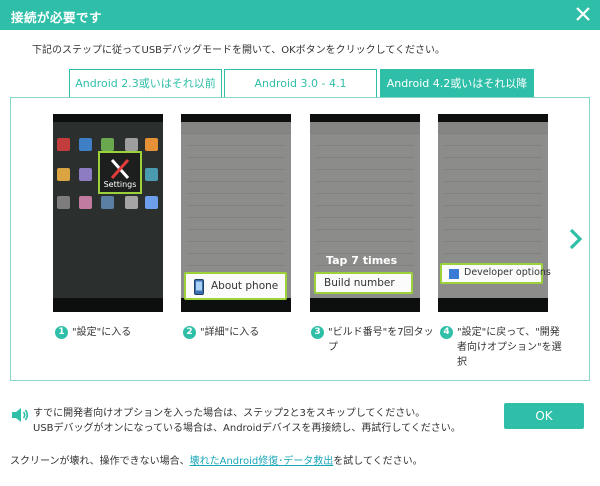  Describe the element at coordinates (457, 83) in the screenshot. I see `tab-android-4-2: Android 4.2或いはそれ以降` at that location.